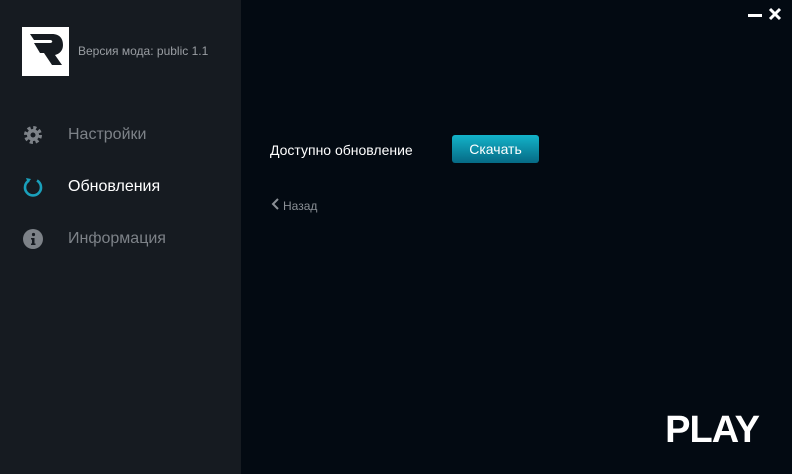 The width and height of the screenshot is (792, 474). I want to click on close-icon, so click(775, 16).